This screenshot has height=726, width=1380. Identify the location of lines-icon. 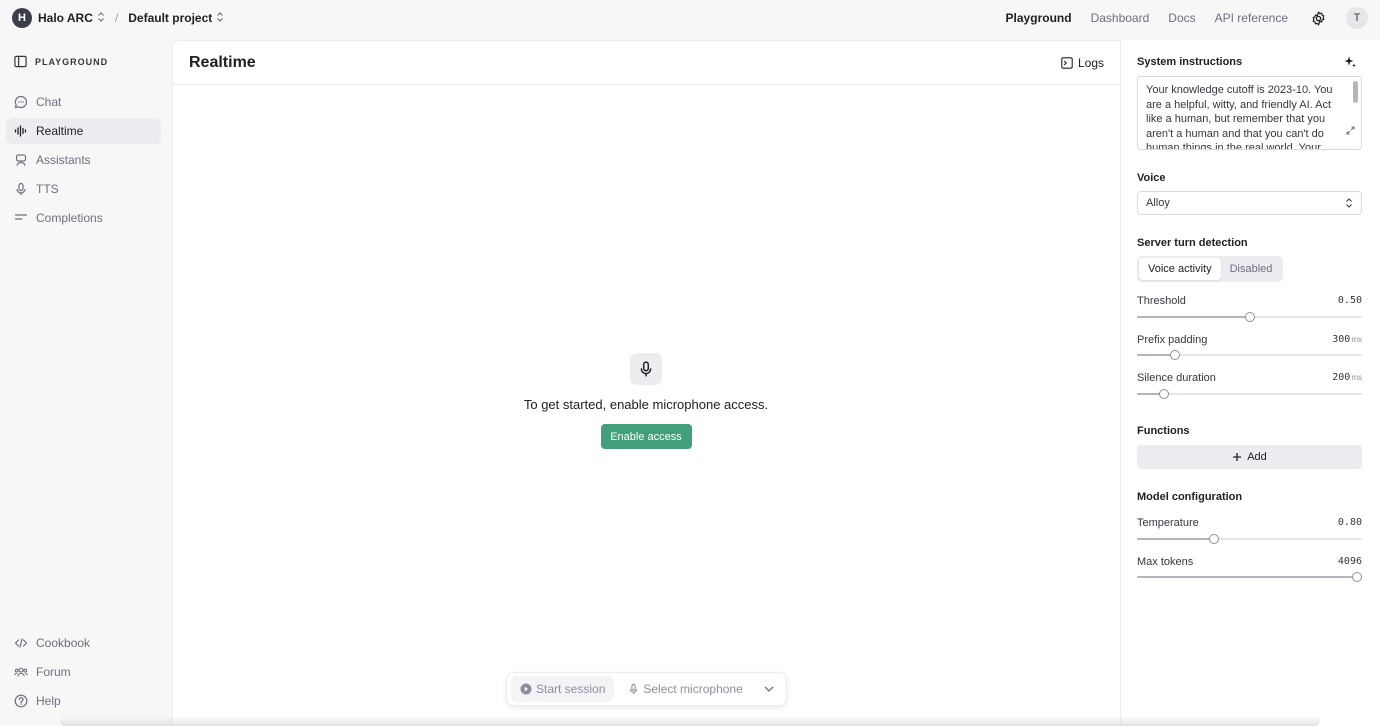
(21, 218).